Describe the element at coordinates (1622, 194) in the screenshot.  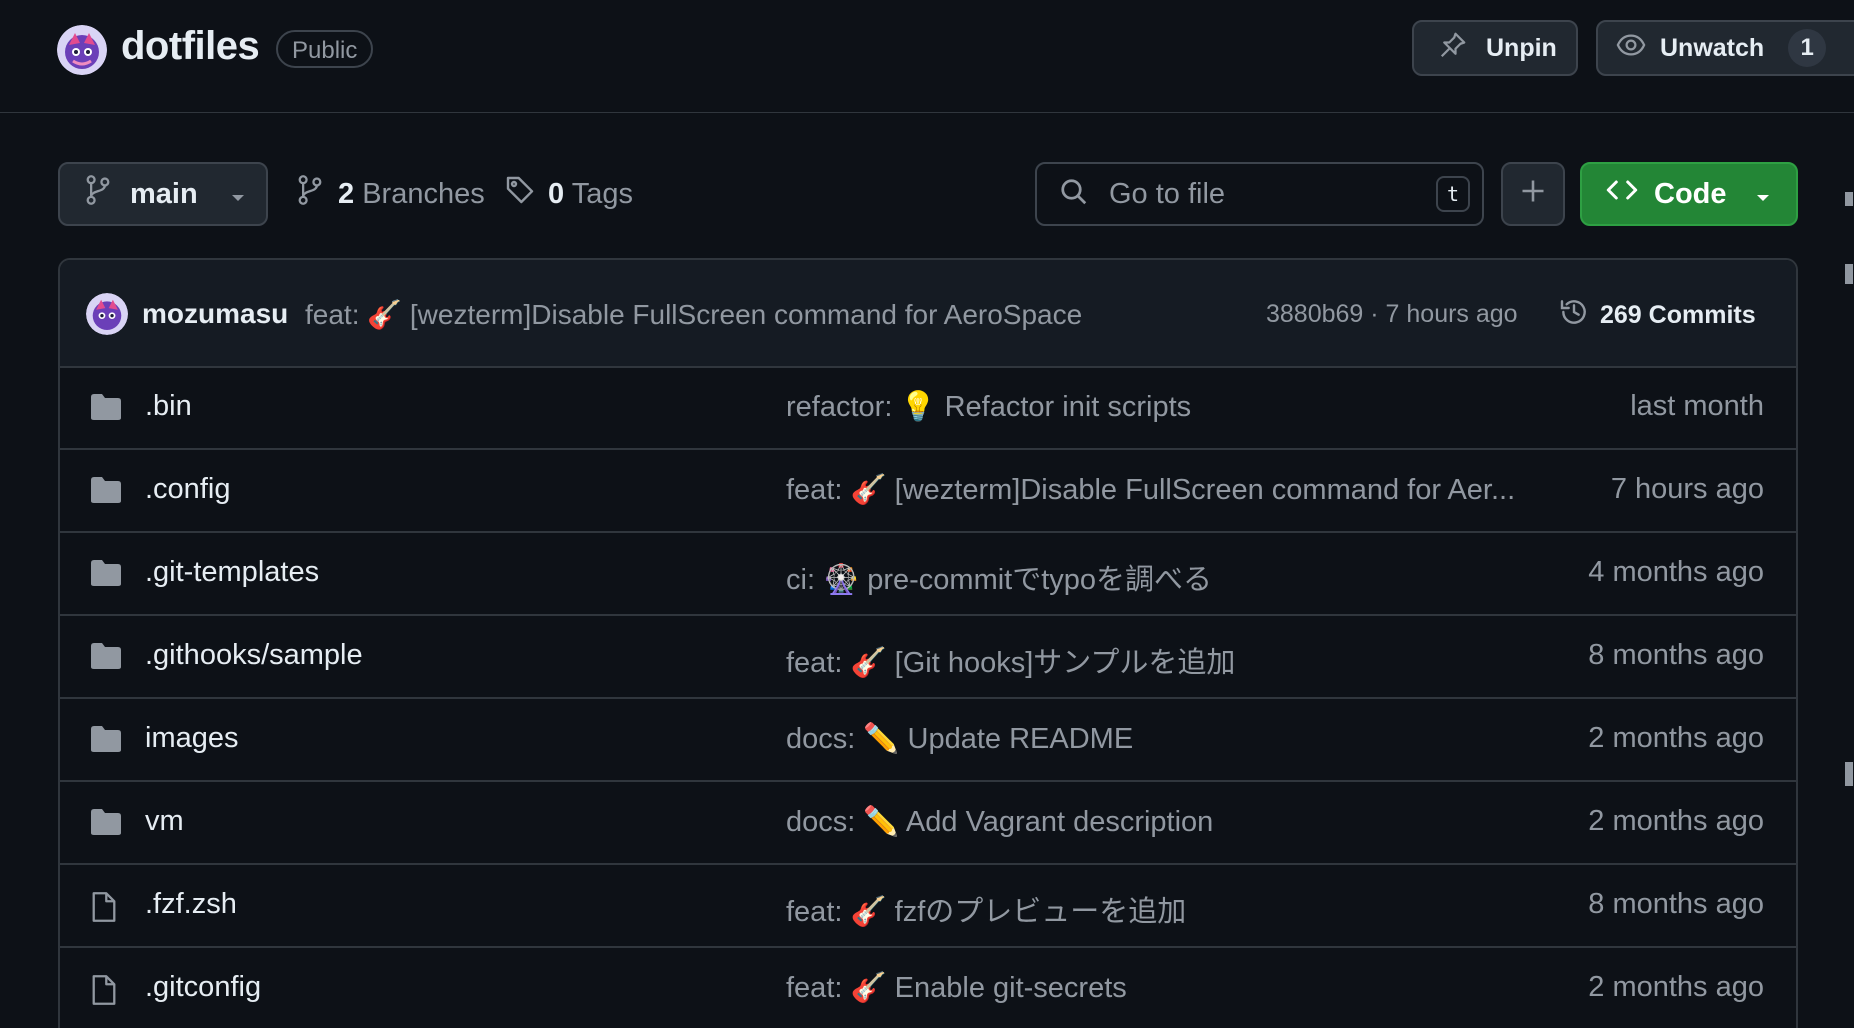
I see `code-icon` at that location.